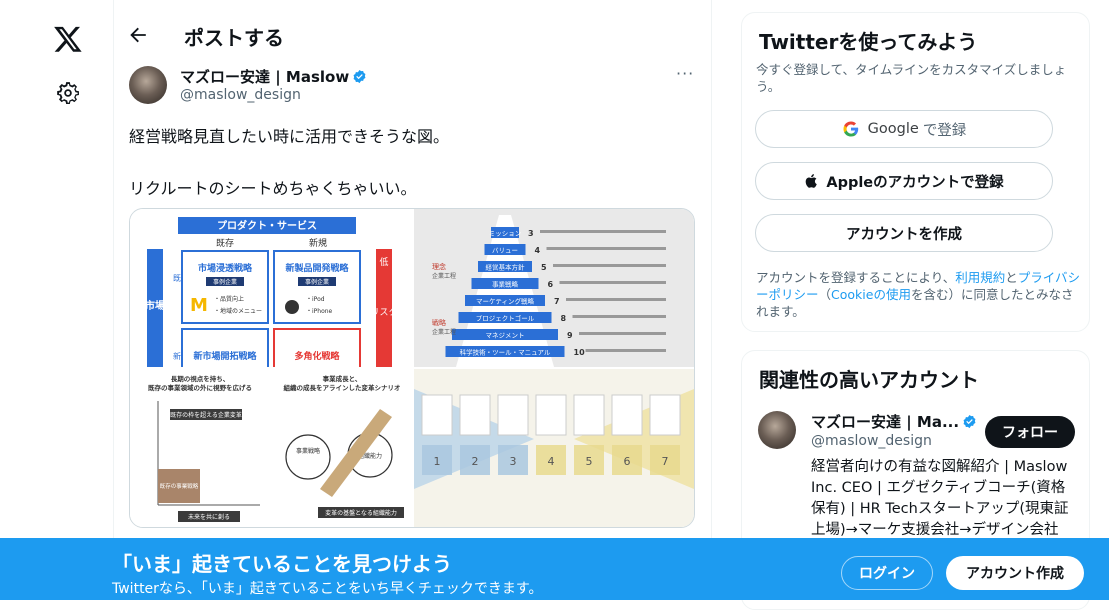 This screenshot has height=611, width=1109. Describe the element at coordinates (383, 262) in the screenshot. I see `ansoff-risk-low: 低` at that location.